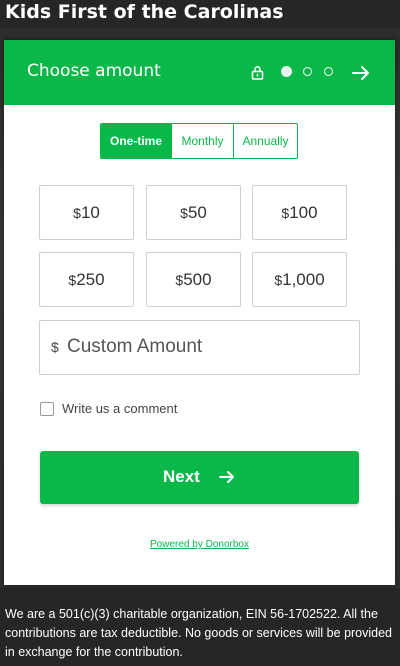 The image size is (400, 666). Describe the element at coordinates (90, 279) in the screenshot. I see `amount-value: 250` at that location.